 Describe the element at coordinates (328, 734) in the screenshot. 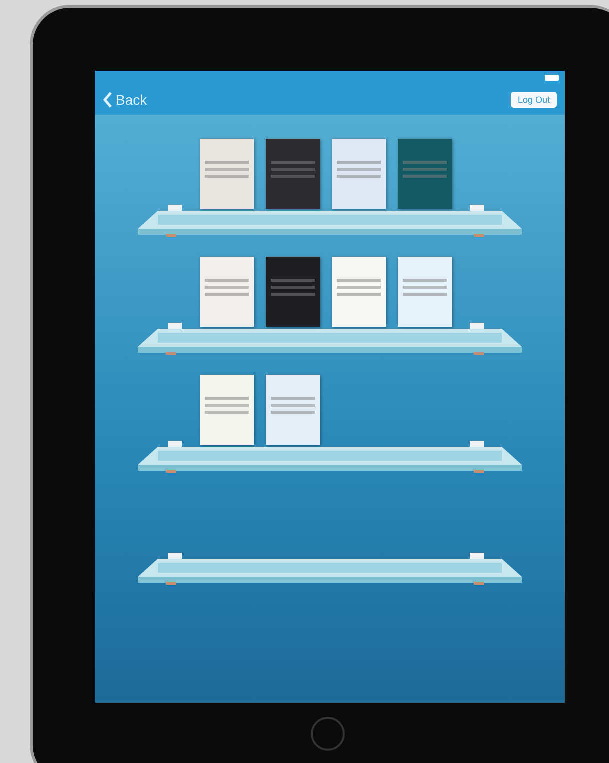

I see `home-button` at that location.